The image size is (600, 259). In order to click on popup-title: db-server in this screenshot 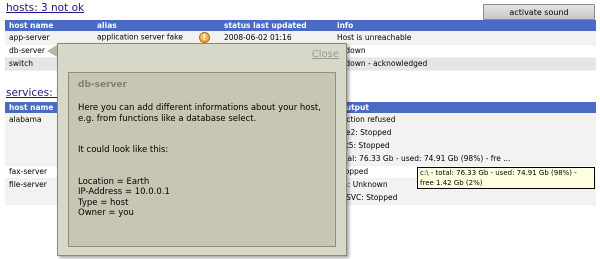, I will do `click(102, 85)`.